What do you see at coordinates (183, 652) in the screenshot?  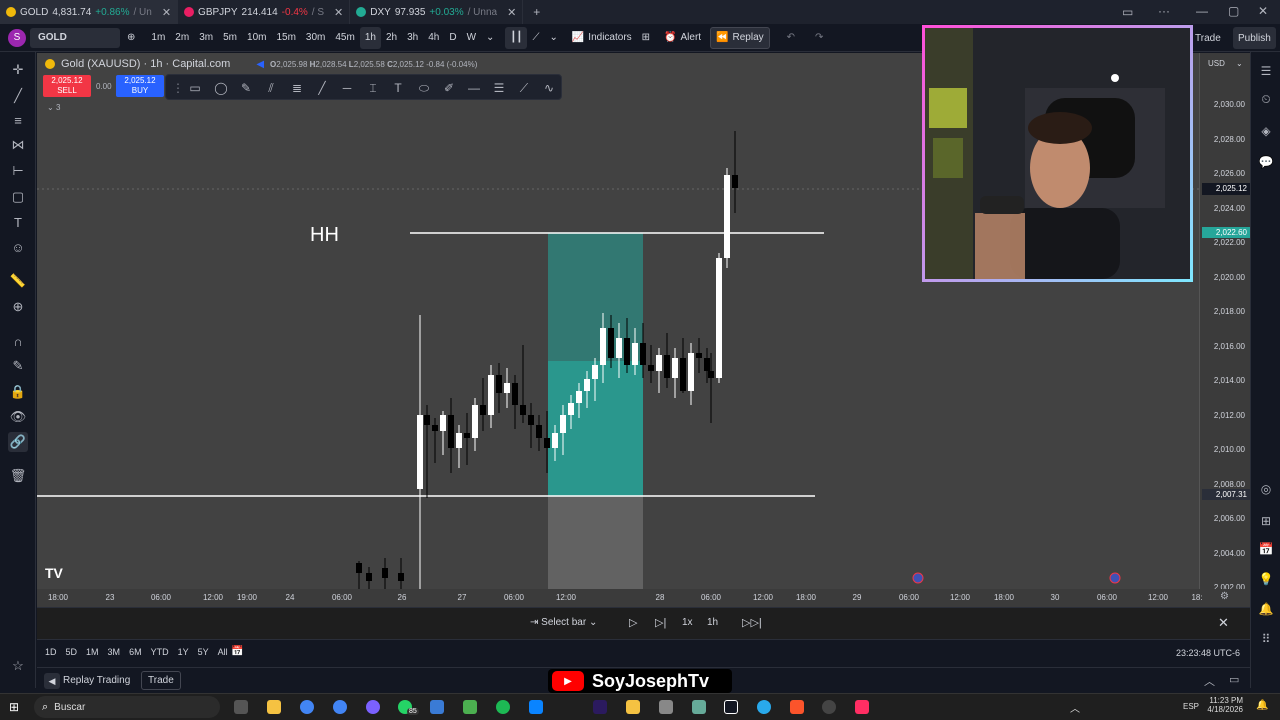 I see `range-1y: 1Y` at bounding box center [183, 652].